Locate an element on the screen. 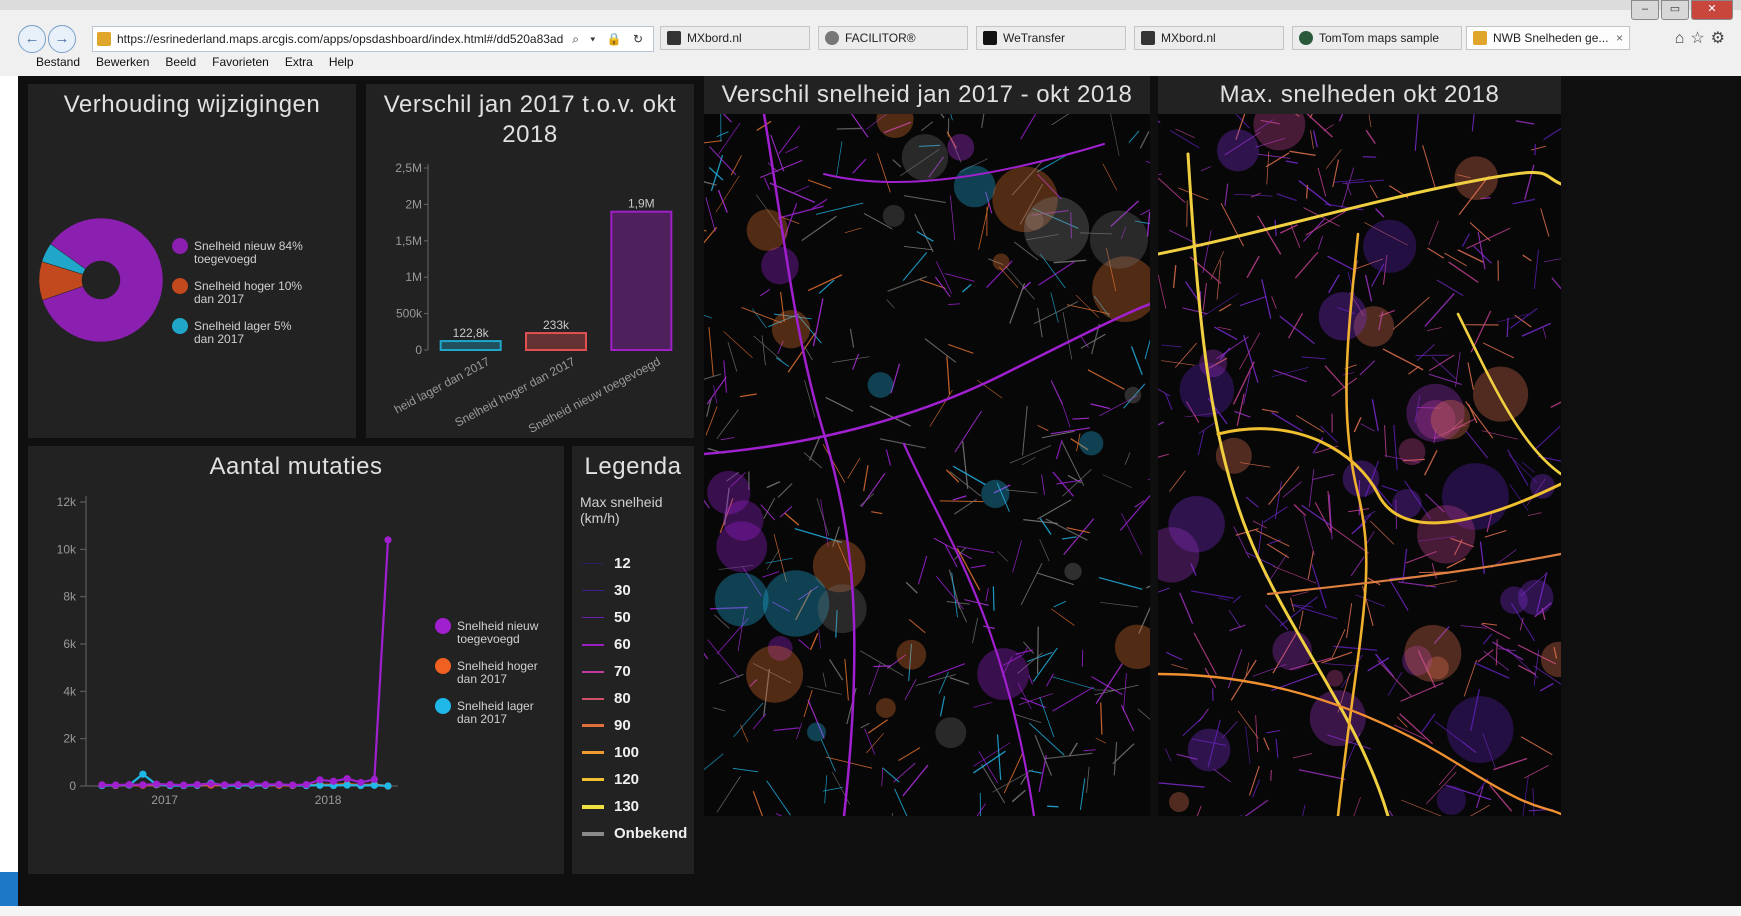 Image resolution: width=1741 pixels, height=916 pixels. tab-label: TomTom maps sample is located at coordinates (1379, 38).